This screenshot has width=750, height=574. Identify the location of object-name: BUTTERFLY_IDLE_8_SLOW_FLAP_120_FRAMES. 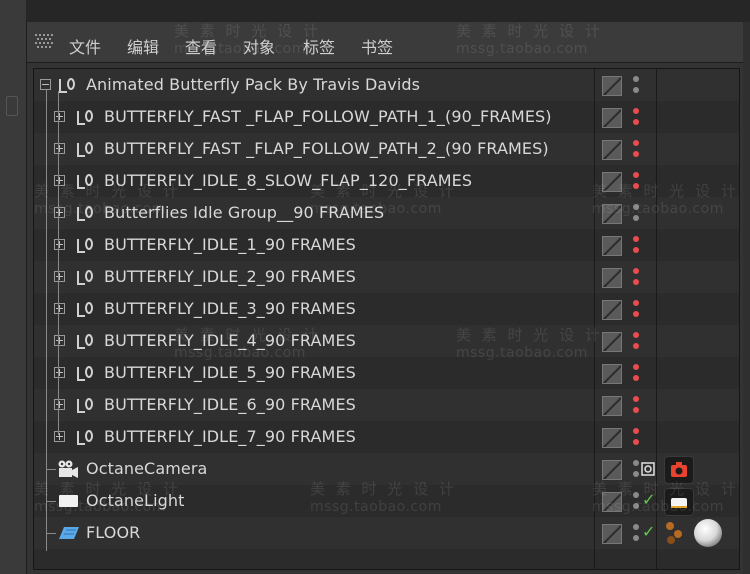
(288, 180).